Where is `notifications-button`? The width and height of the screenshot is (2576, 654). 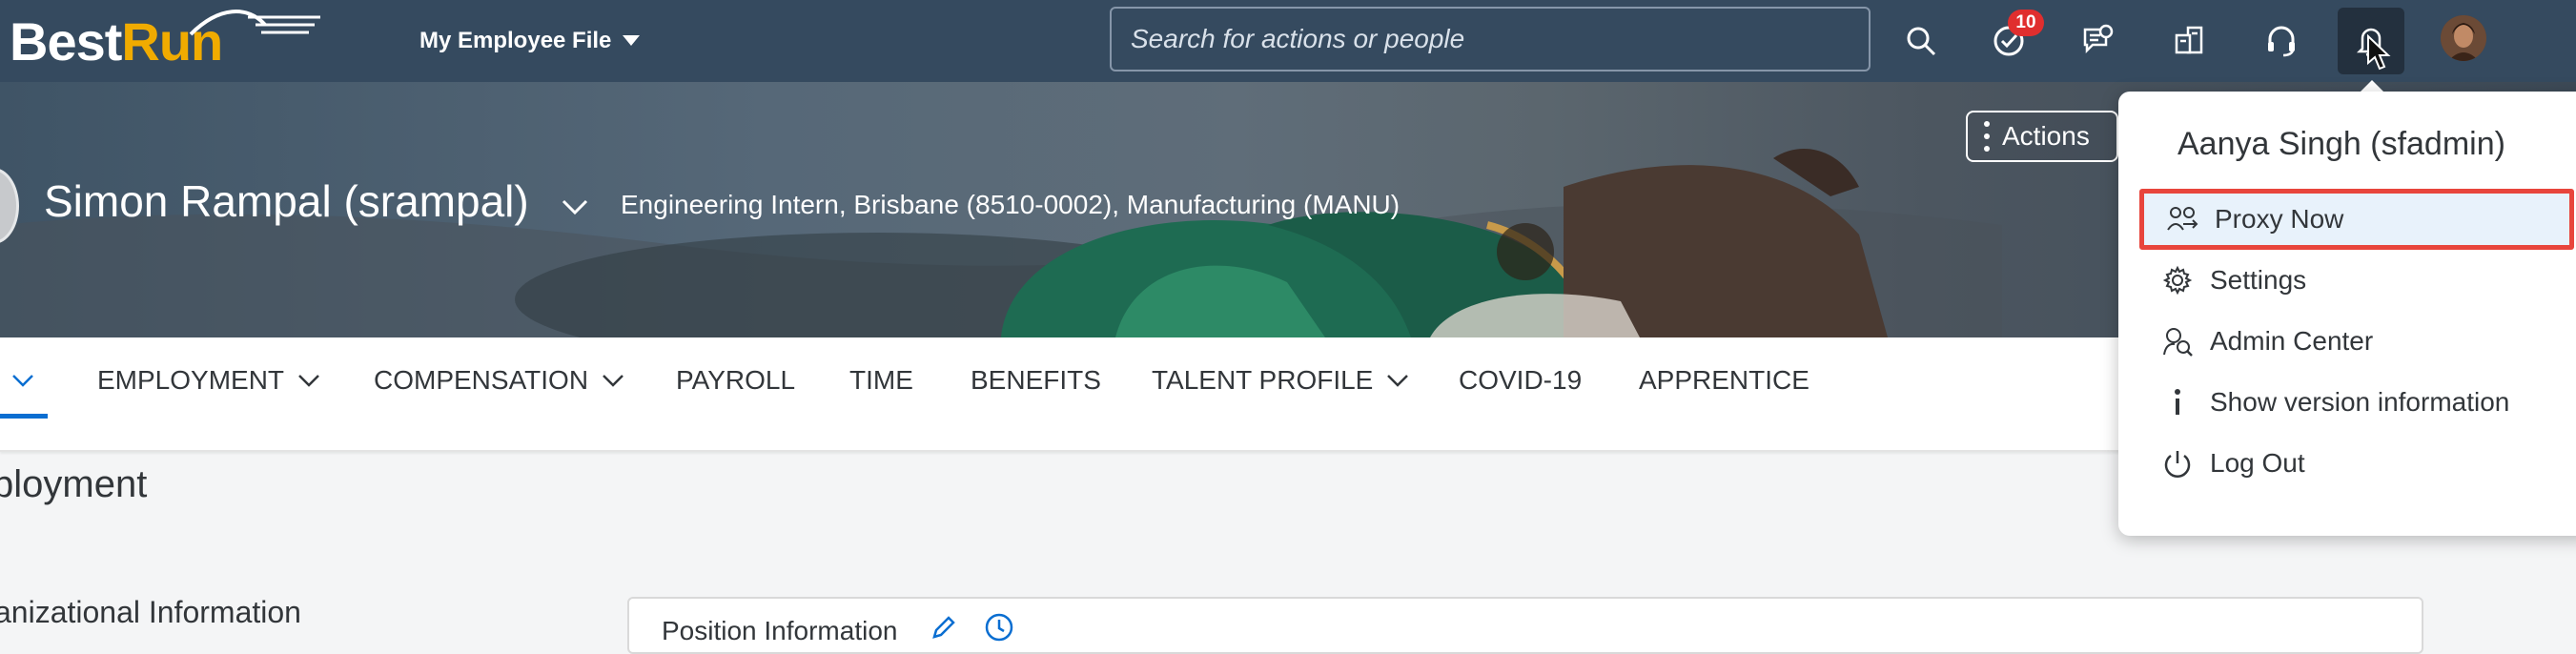 notifications-button is located at coordinates (2098, 41).